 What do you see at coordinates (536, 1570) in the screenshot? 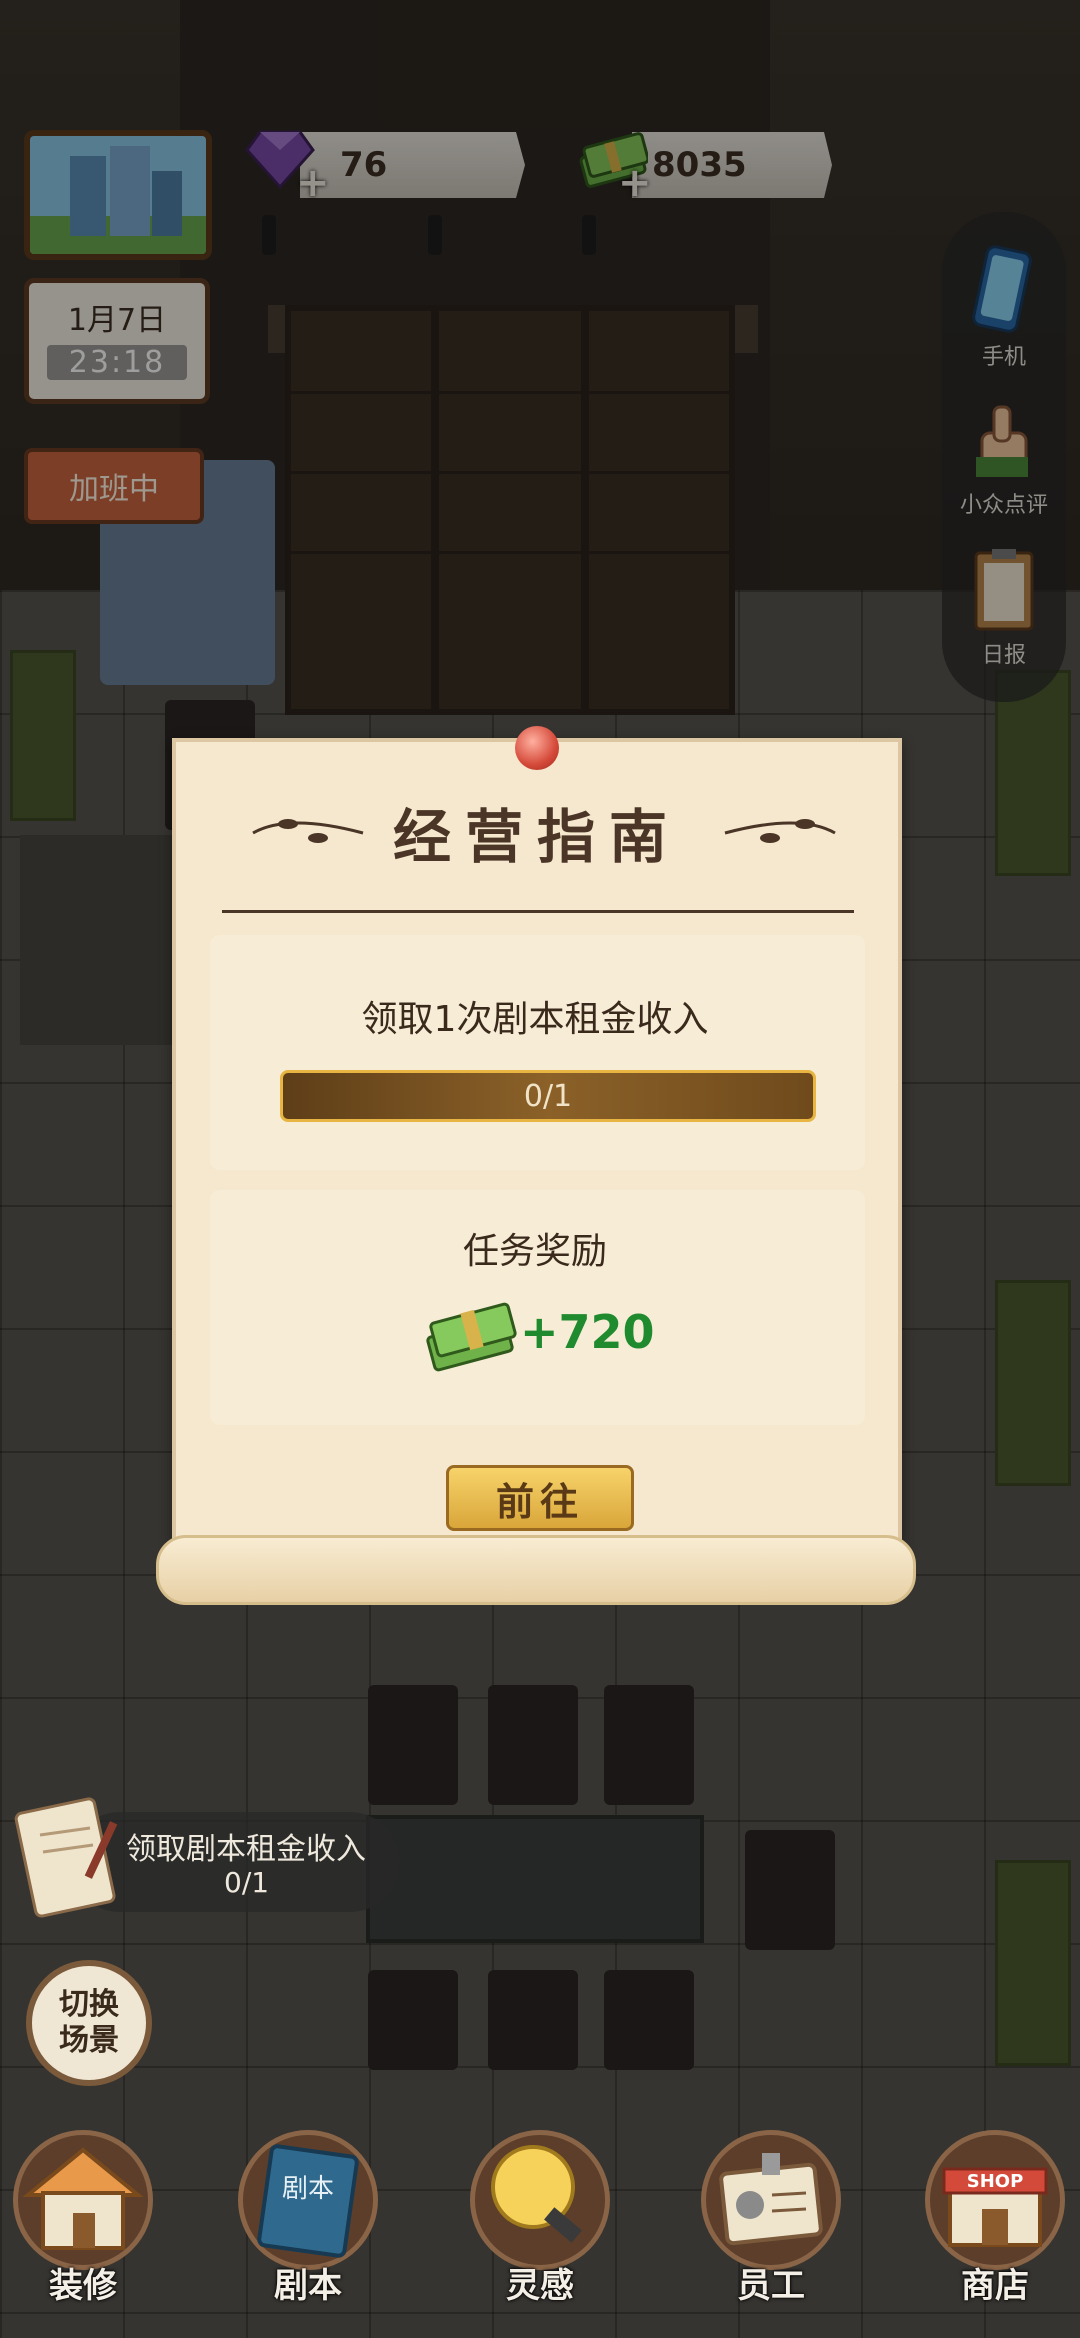
I see `scroll-roll` at bounding box center [536, 1570].